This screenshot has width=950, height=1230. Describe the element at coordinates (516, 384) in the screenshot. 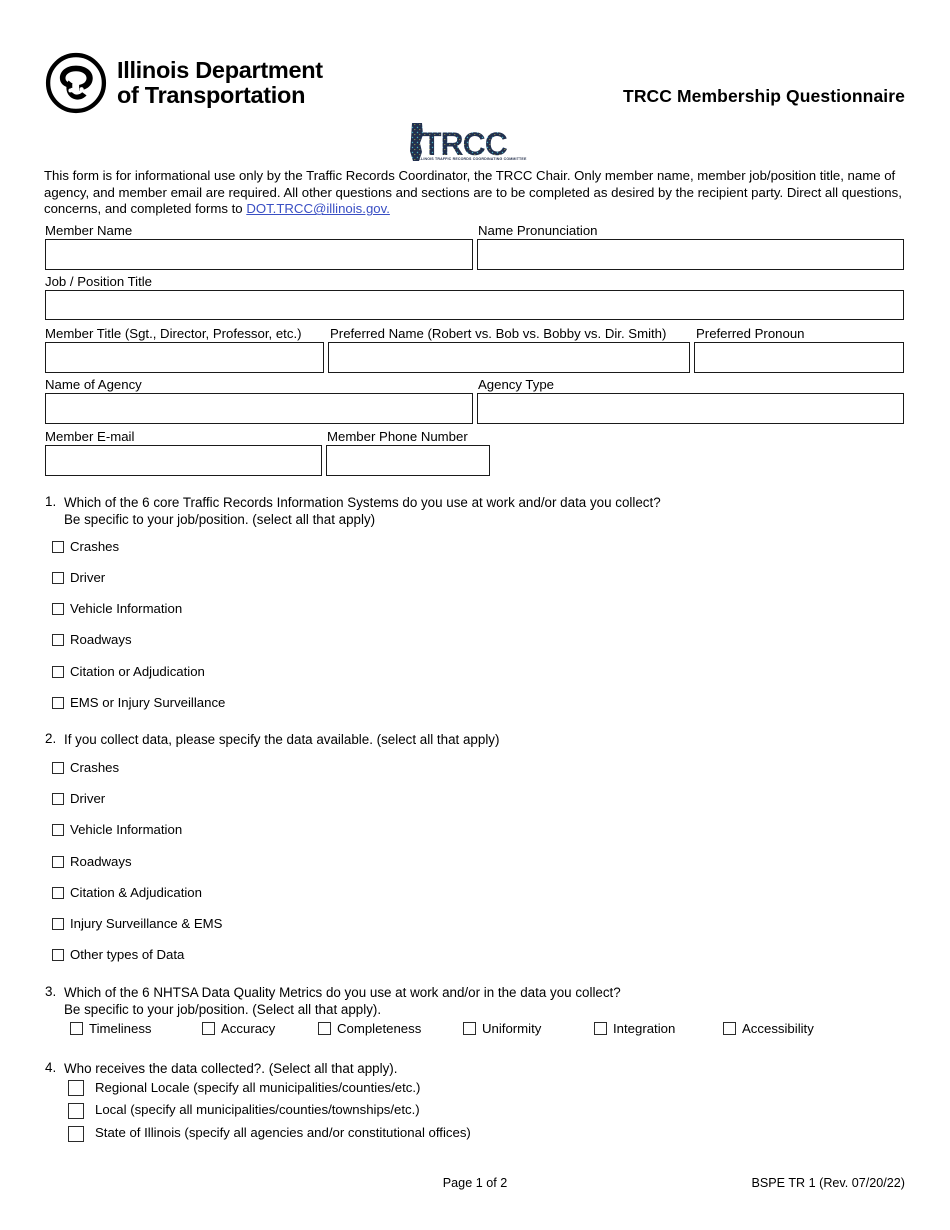

I see `label-agency-type: Agency Type` at that location.